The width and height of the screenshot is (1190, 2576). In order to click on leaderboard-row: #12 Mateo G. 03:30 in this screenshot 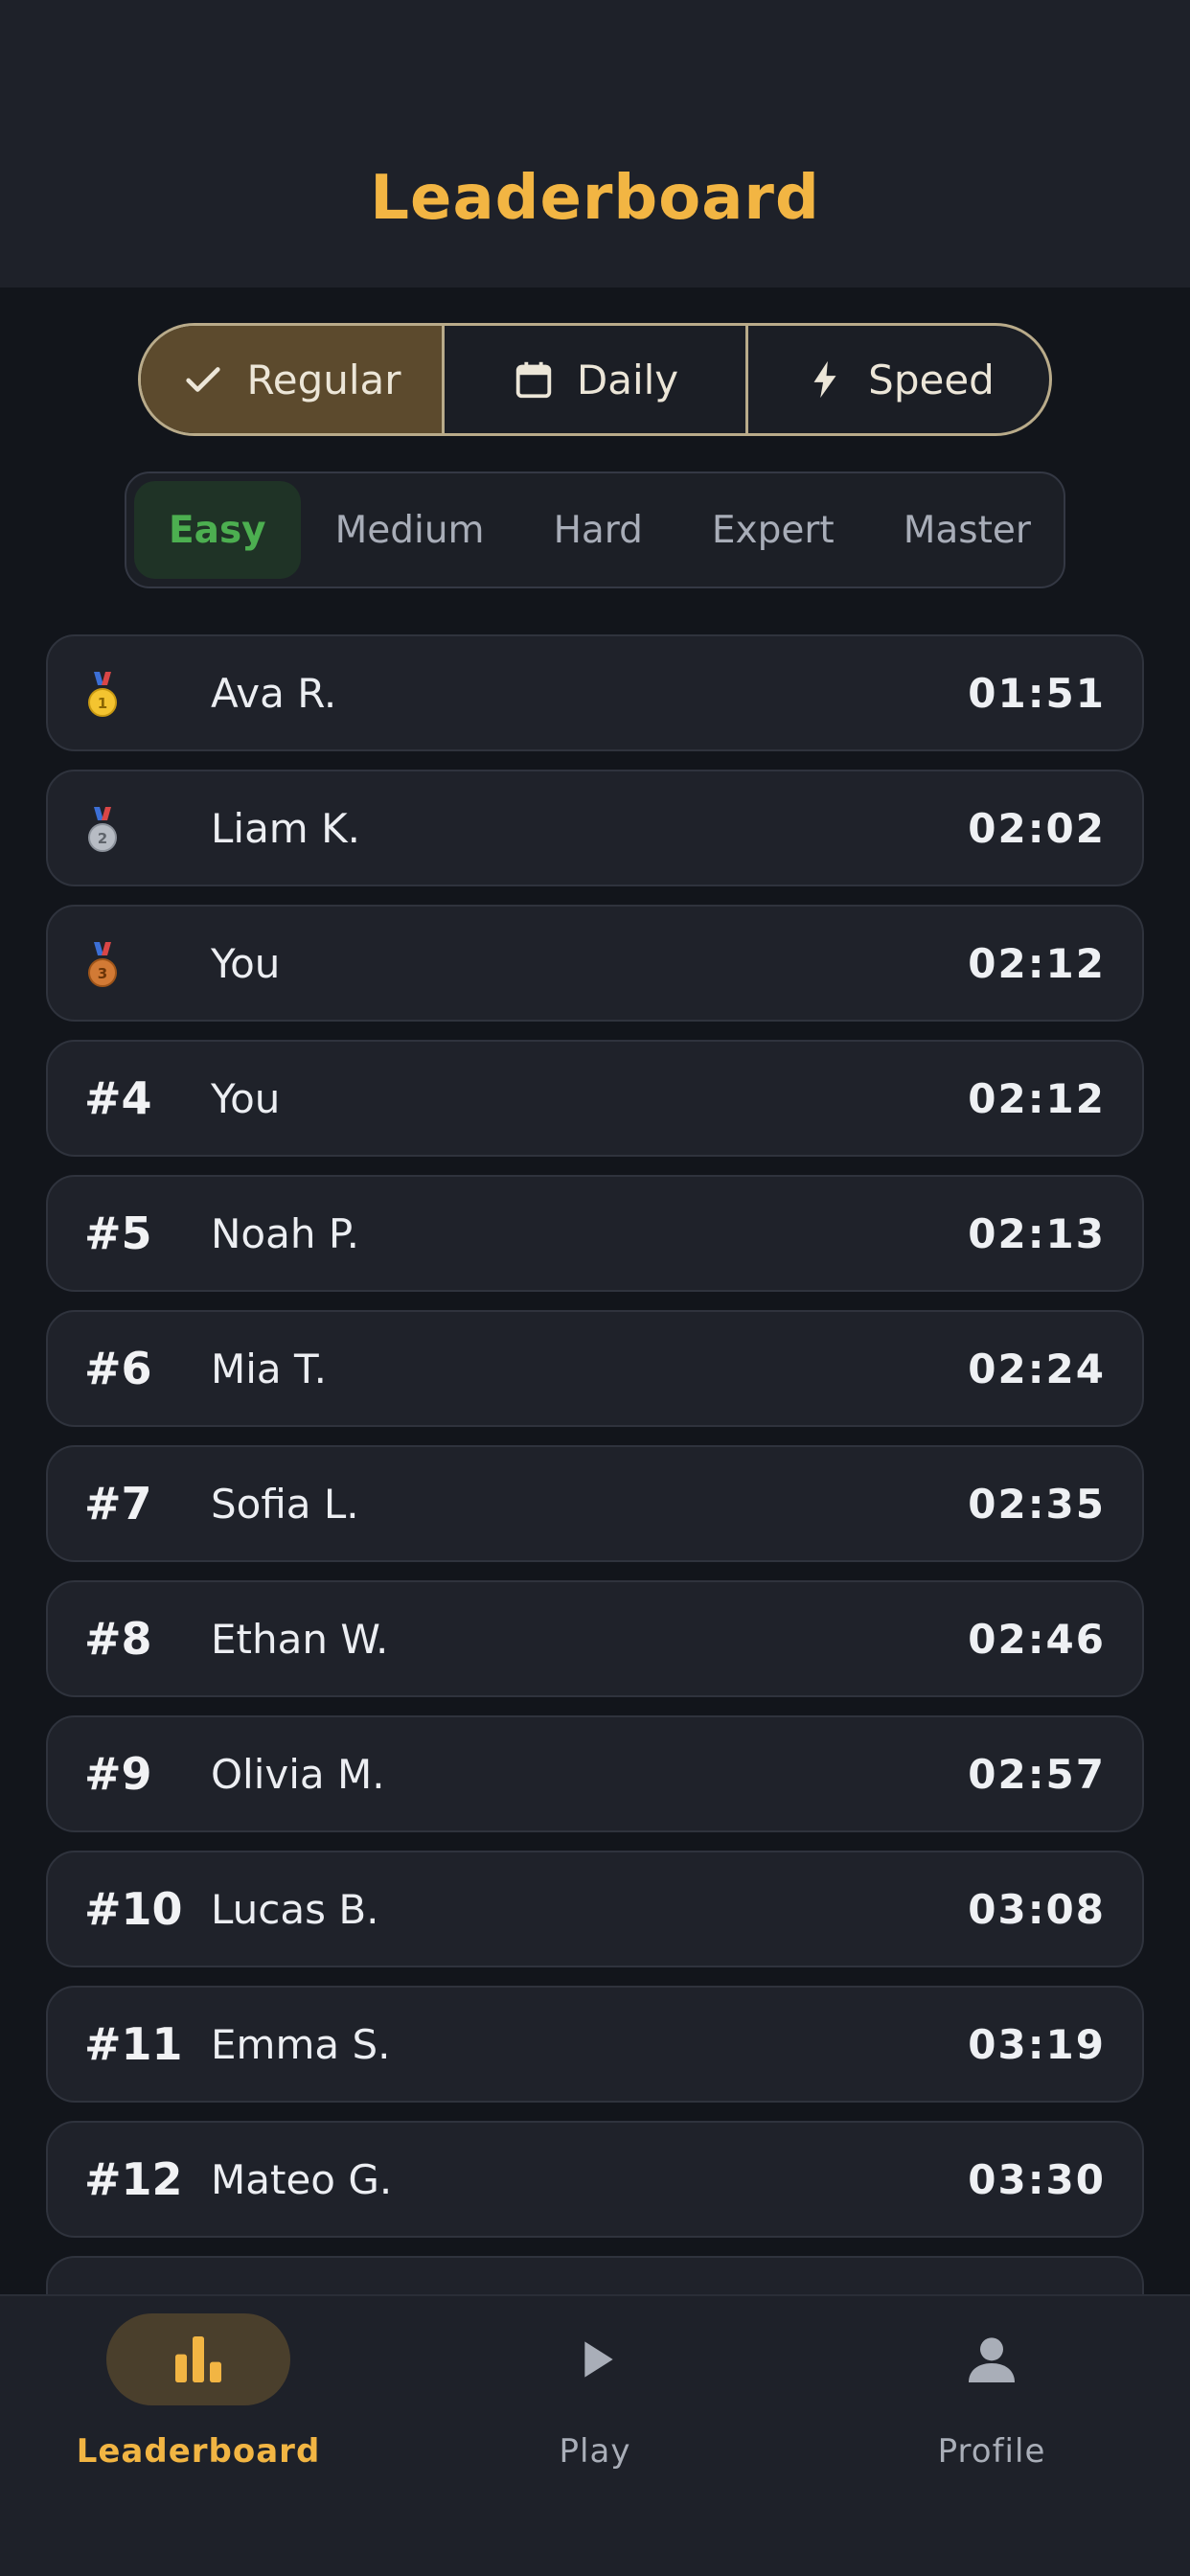, I will do `click(595, 2179)`.